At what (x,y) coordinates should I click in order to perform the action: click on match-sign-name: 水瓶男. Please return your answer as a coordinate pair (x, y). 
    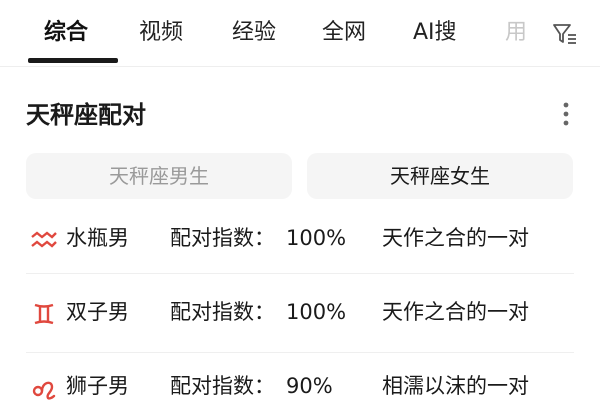
    Looking at the image, I should click on (97, 238).